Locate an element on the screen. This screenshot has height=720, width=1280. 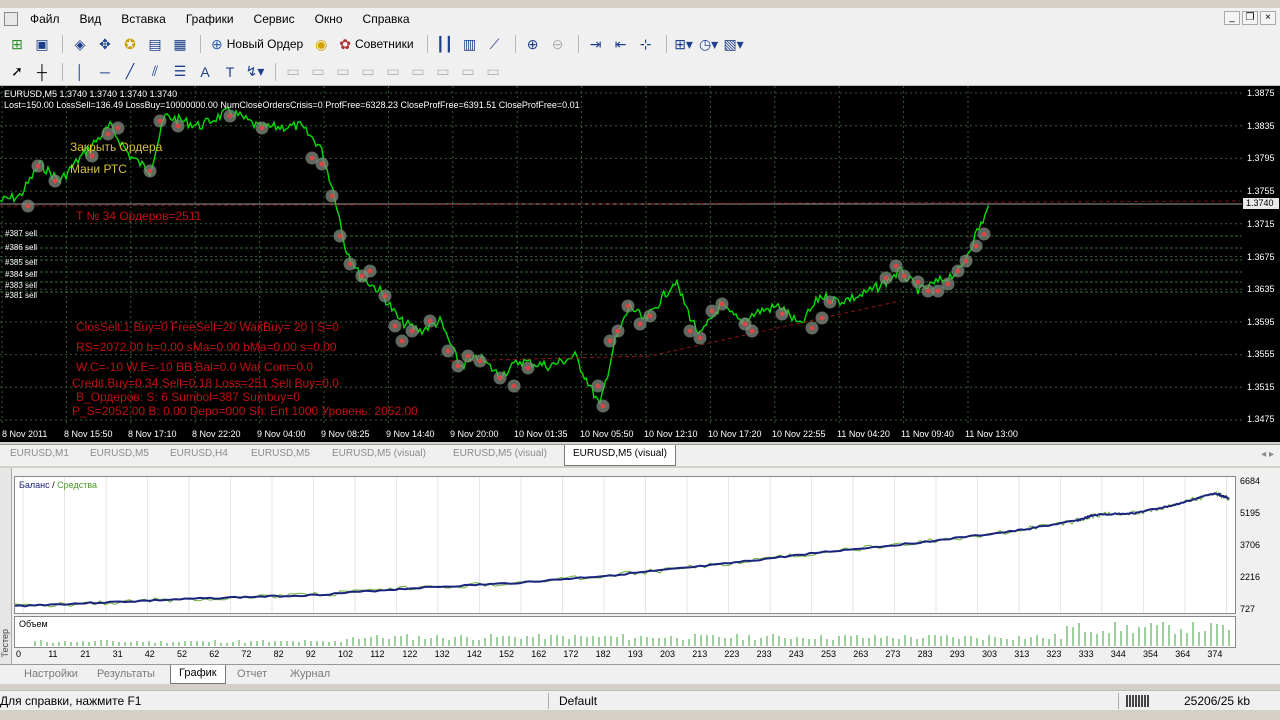
period-m15-button: ▭ is located at coordinates (343, 72).